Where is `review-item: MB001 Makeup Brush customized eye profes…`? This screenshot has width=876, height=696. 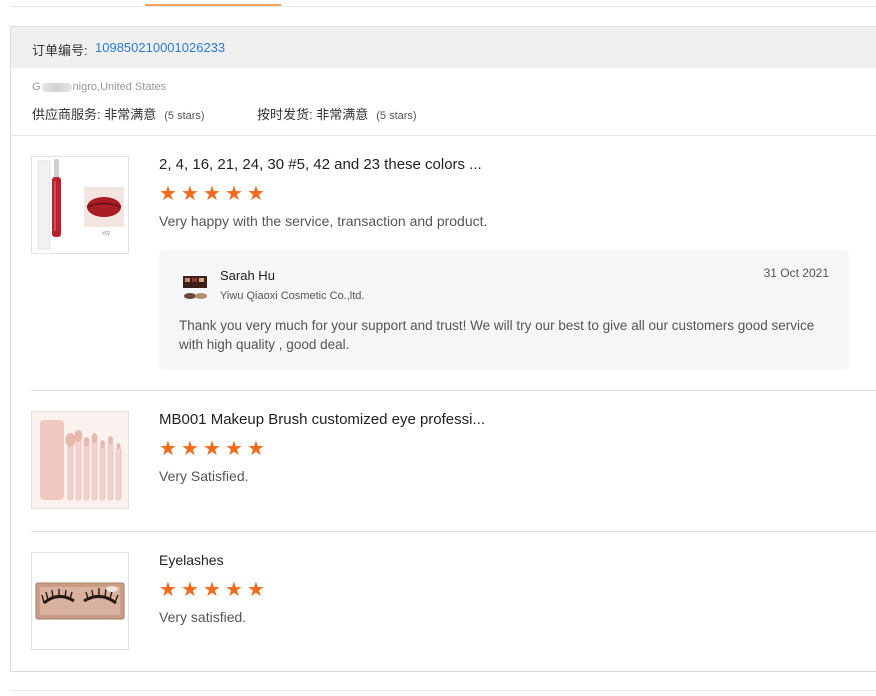
review-item: MB001 Makeup Brush customized eye profes… is located at coordinates (453, 461).